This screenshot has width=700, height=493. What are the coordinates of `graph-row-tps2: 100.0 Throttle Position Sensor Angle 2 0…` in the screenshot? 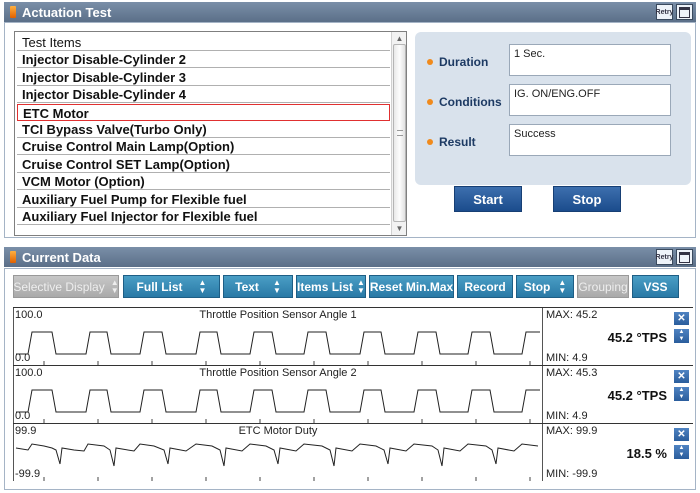 It's located at (353, 394).